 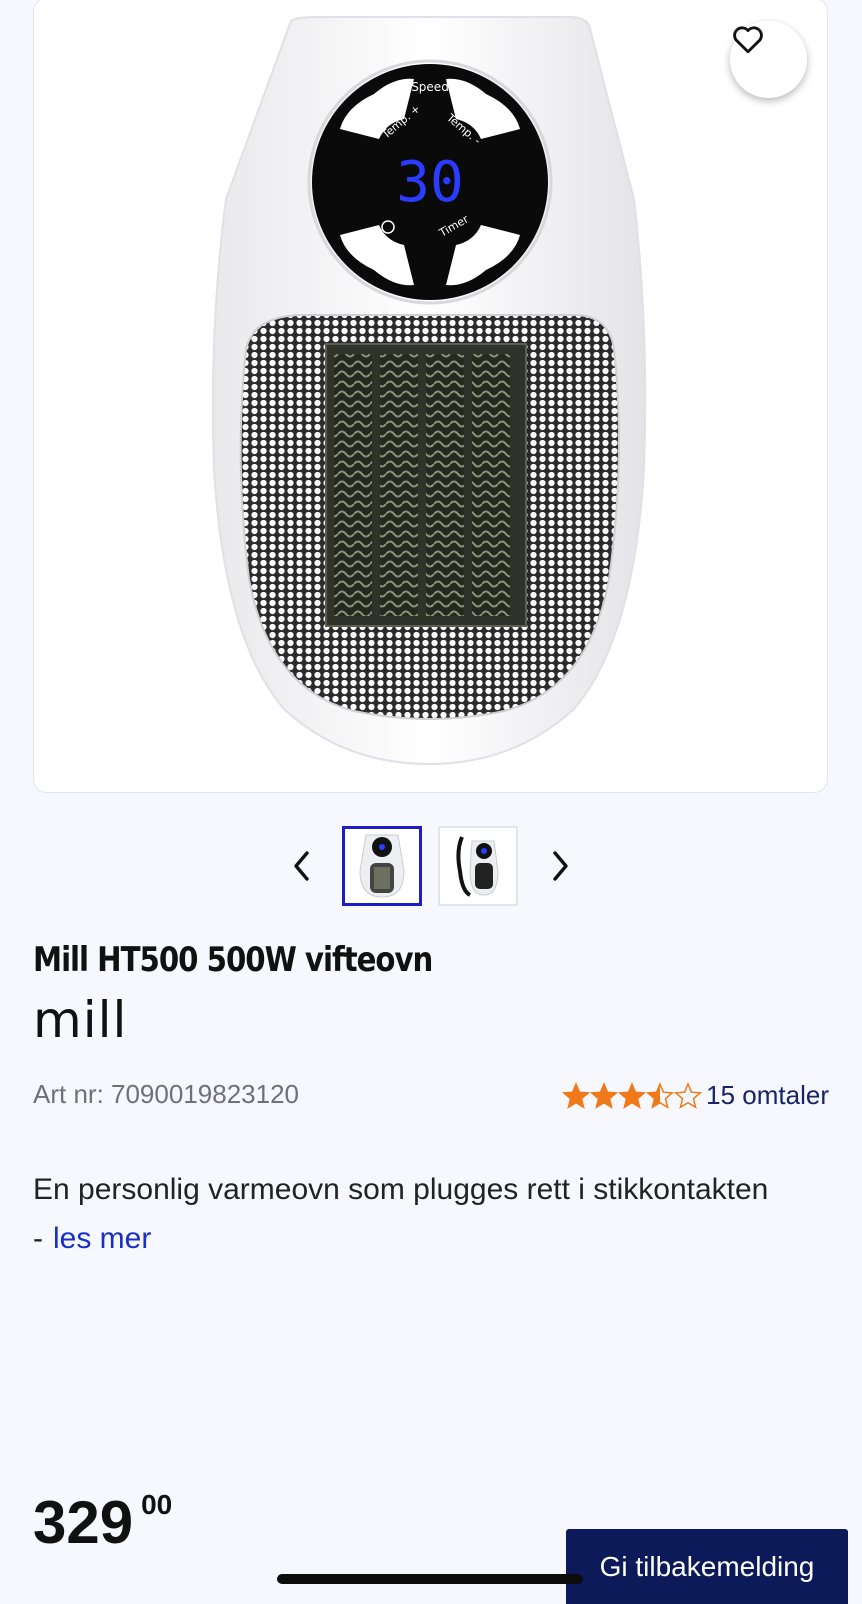 What do you see at coordinates (767, 1095) in the screenshot?
I see `reviews-link: 15 omtaler` at bounding box center [767, 1095].